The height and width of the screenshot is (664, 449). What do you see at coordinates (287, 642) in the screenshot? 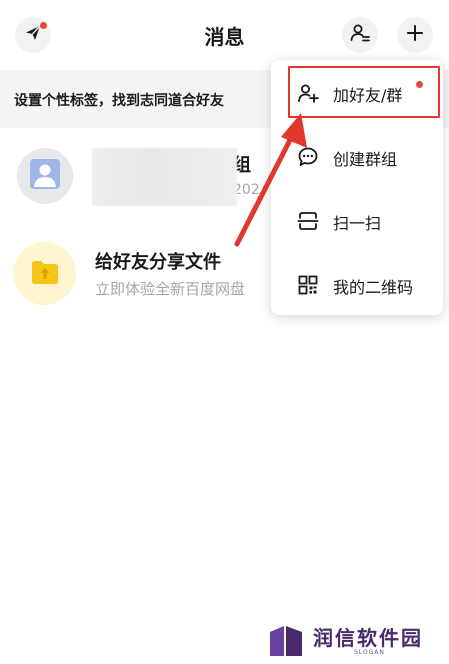
I see `watermark-logo-icon` at bounding box center [287, 642].